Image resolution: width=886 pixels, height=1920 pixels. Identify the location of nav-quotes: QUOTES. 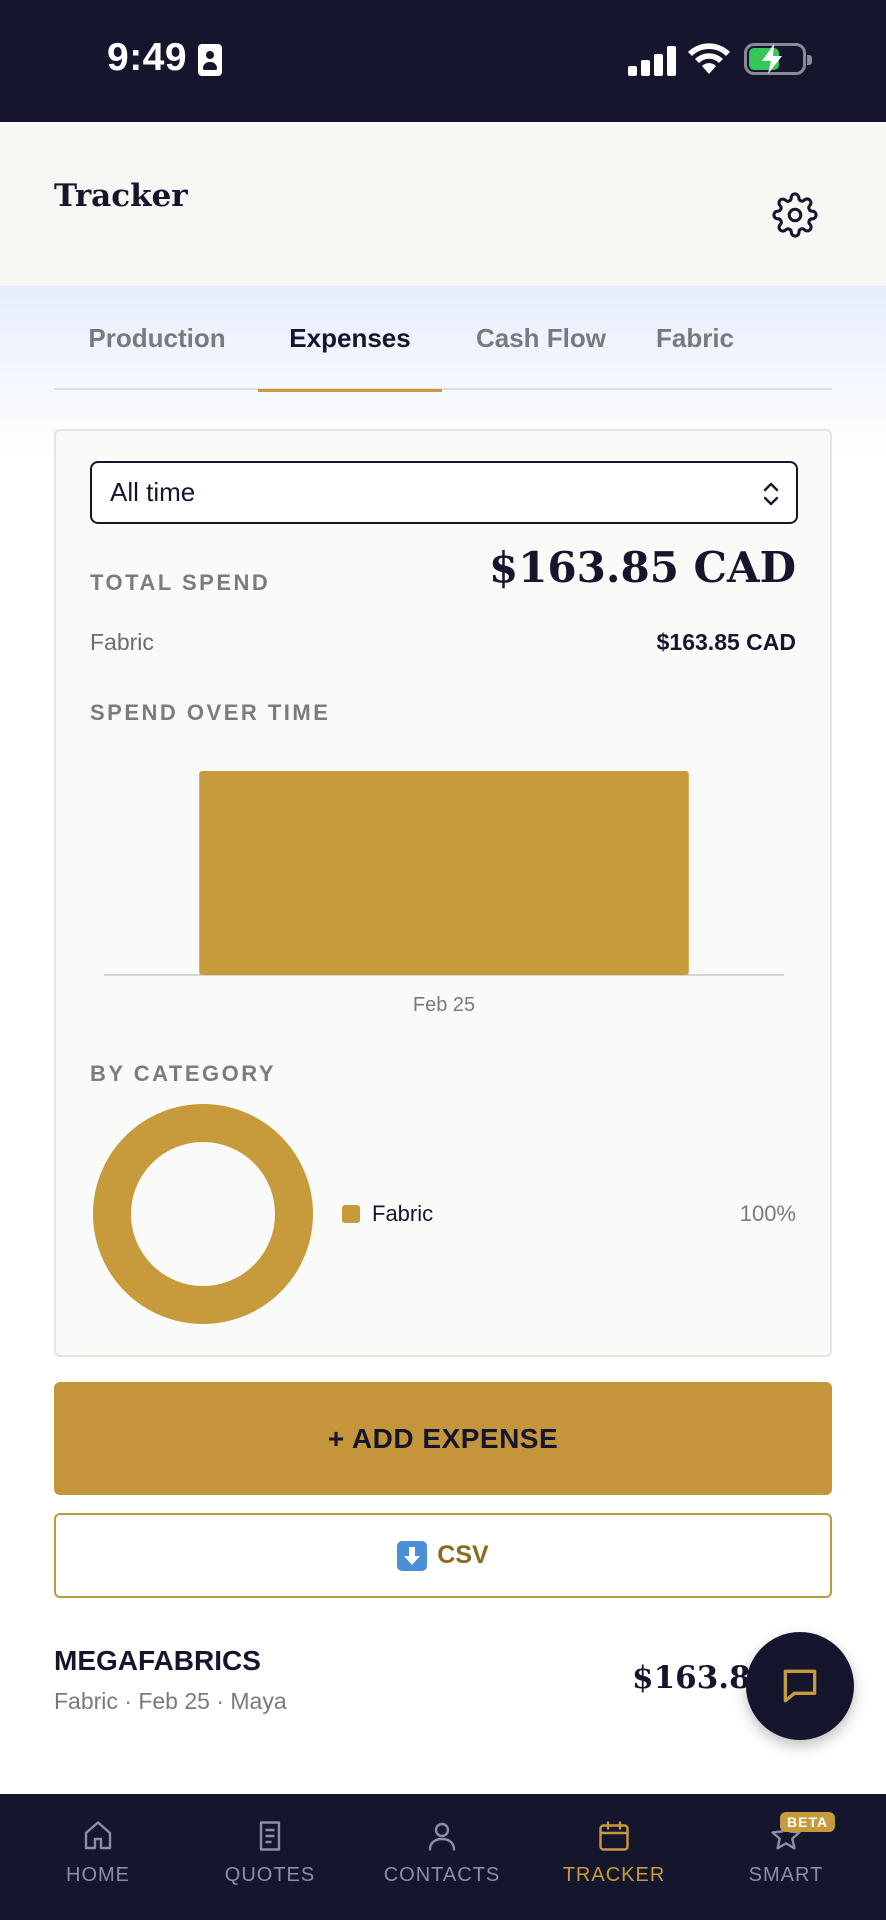
(270, 1857).